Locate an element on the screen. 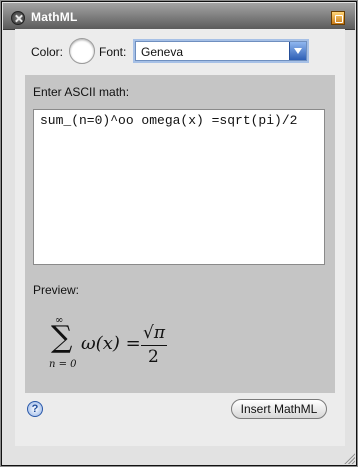  preview-label: Preview: is located at coordinates (56, 290).